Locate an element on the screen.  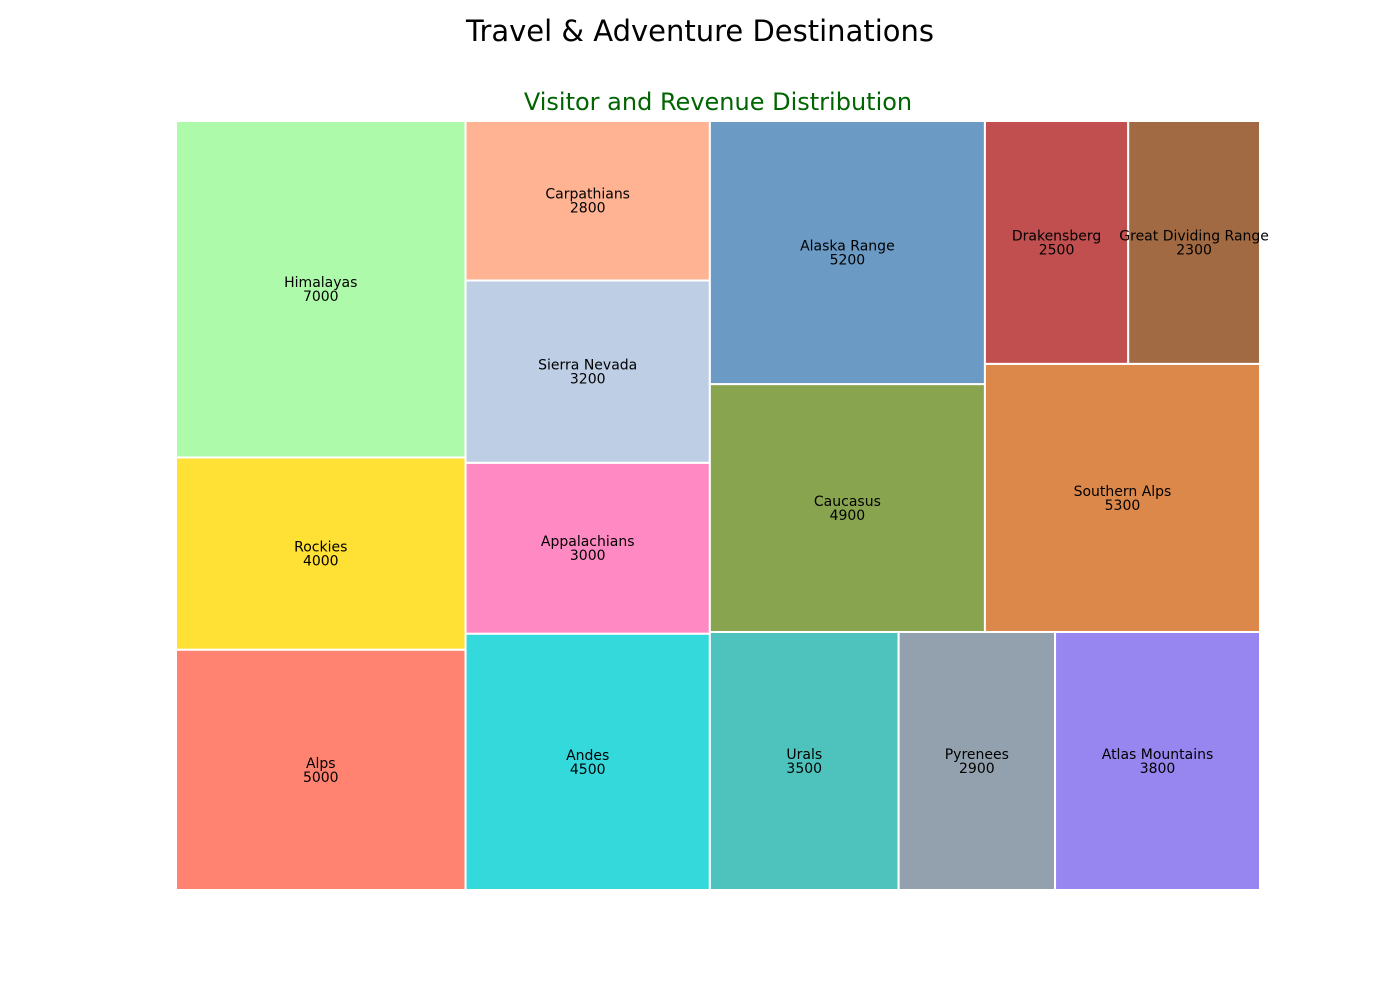
tile-rockies: Rockies4000 is located at coordinates (321, 553).